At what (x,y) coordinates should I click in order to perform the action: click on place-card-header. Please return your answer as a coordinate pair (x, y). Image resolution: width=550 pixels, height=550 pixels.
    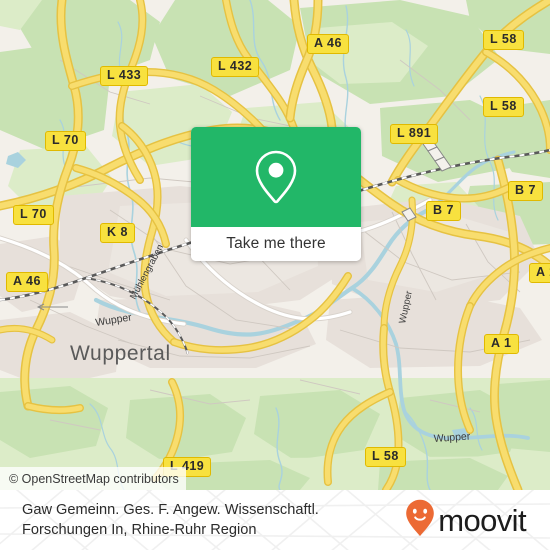
    Looking at the image, I should click on (276, 177).